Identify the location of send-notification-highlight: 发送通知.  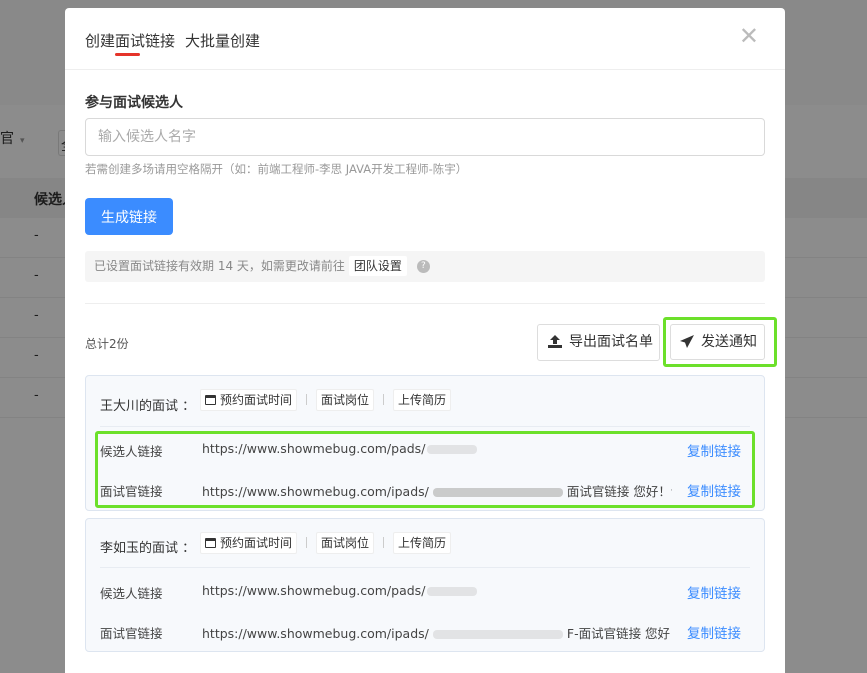
(720, 342).